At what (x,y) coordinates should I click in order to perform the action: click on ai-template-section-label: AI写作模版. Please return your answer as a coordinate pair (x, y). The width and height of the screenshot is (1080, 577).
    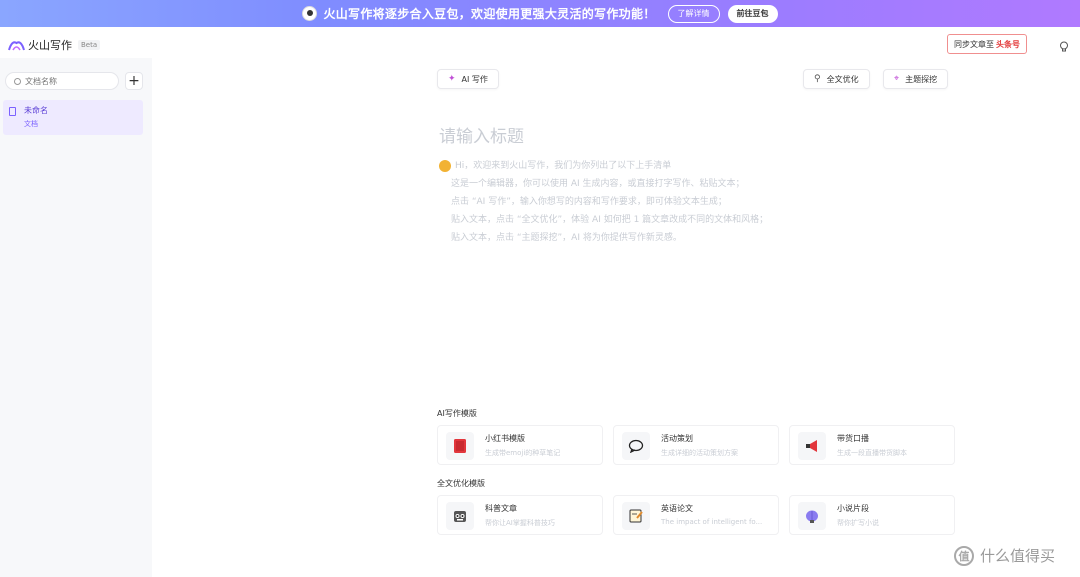
    Looking at the image, I should click on (457, 413).